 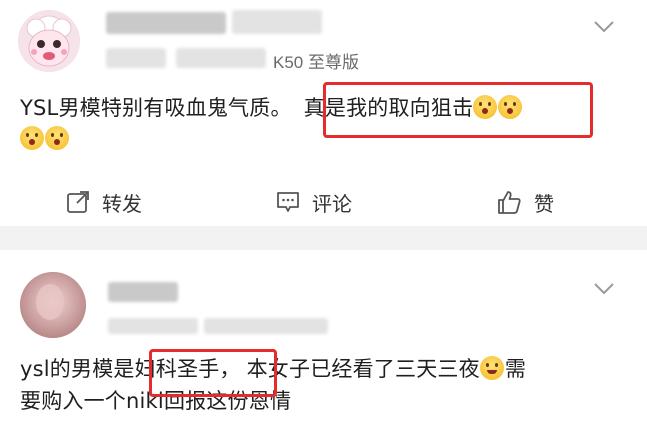 I want to click on post-text: 本女子已经看了三天三夜, so click(x=363, y=369).